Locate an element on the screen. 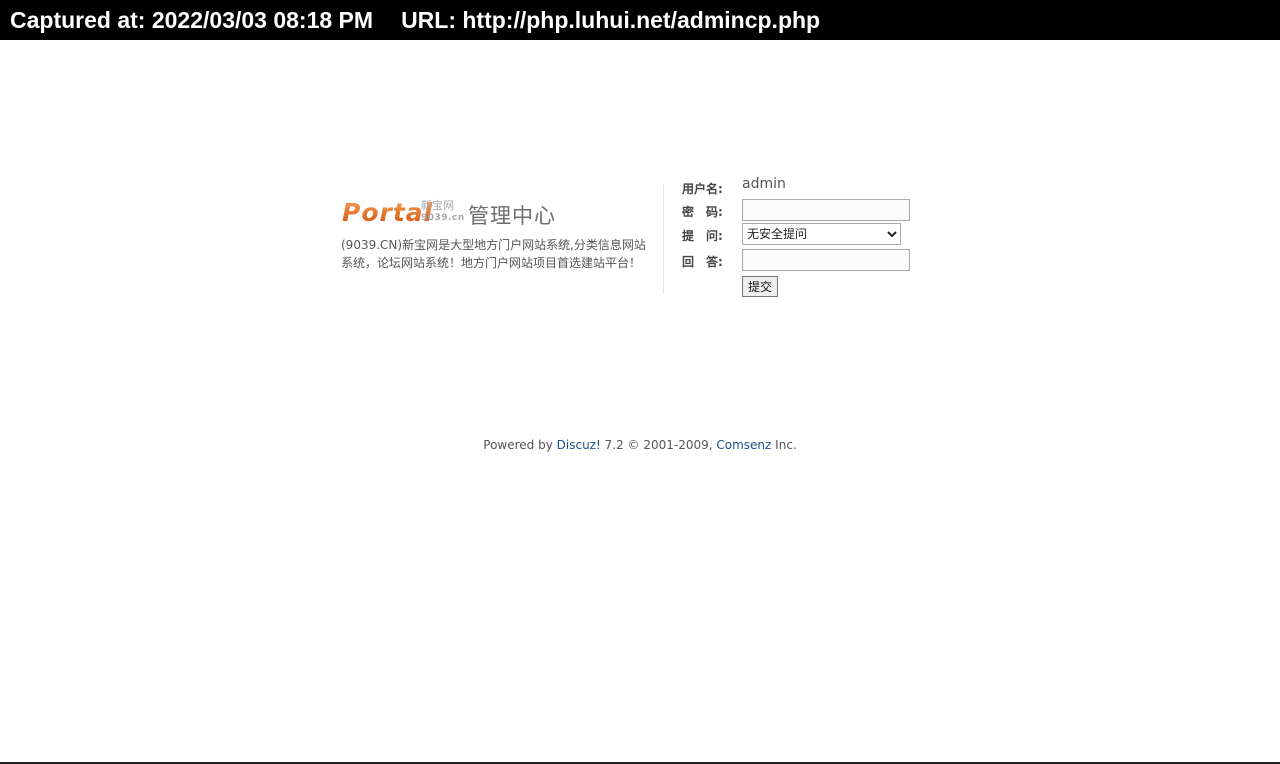  username-row: 用户名: admin is located at coordinates (802, 187).